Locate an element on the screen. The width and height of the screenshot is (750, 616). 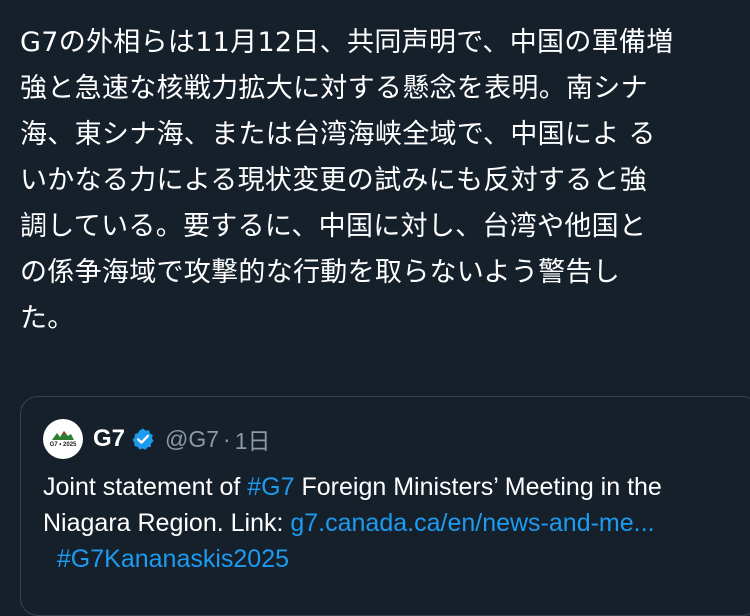
avatar: G7 • 2025 is located at coordinates (63, 439).